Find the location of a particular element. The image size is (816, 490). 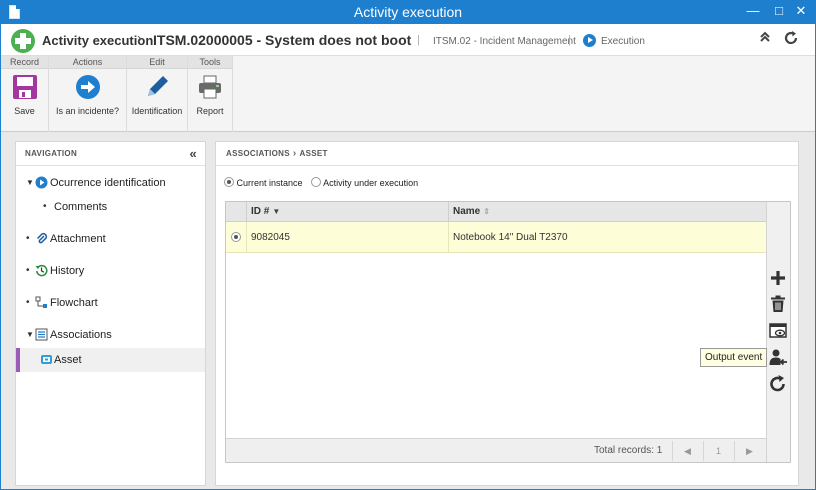

sort-desc-icon: ▼ is located at coordinates (276, 211).